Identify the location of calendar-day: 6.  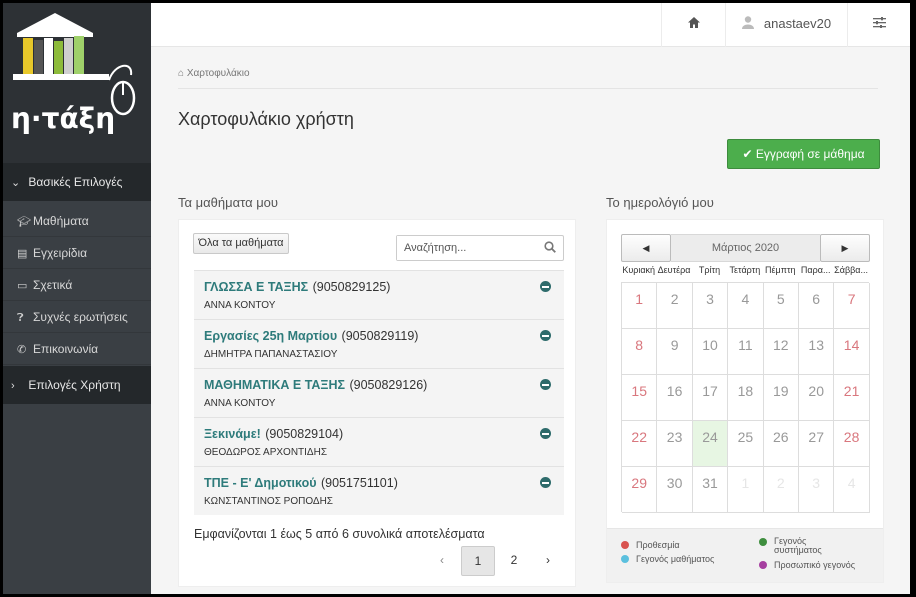
(817, 306).